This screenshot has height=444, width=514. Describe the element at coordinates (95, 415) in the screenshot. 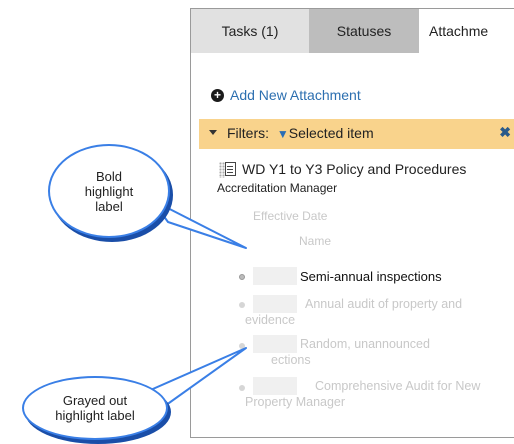

I see `callout-text: highlight label` at that location.